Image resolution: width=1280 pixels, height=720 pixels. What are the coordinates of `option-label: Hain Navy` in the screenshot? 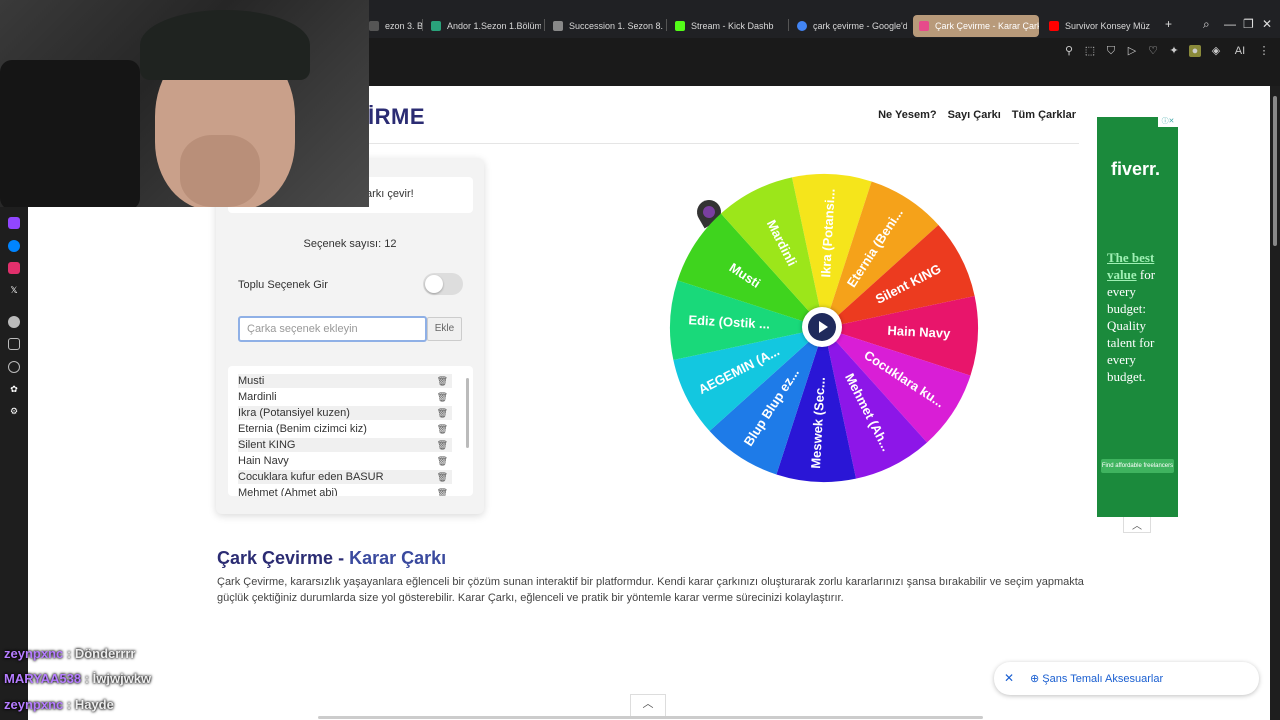 It's located at (263, 461).